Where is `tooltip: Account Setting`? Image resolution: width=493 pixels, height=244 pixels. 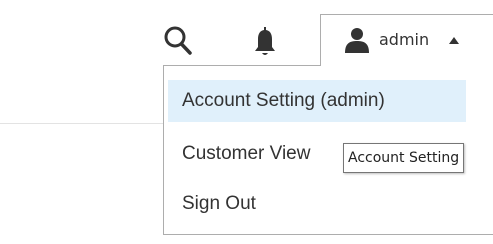 tooltip: Account Setting is located at coordinates (404, 158).